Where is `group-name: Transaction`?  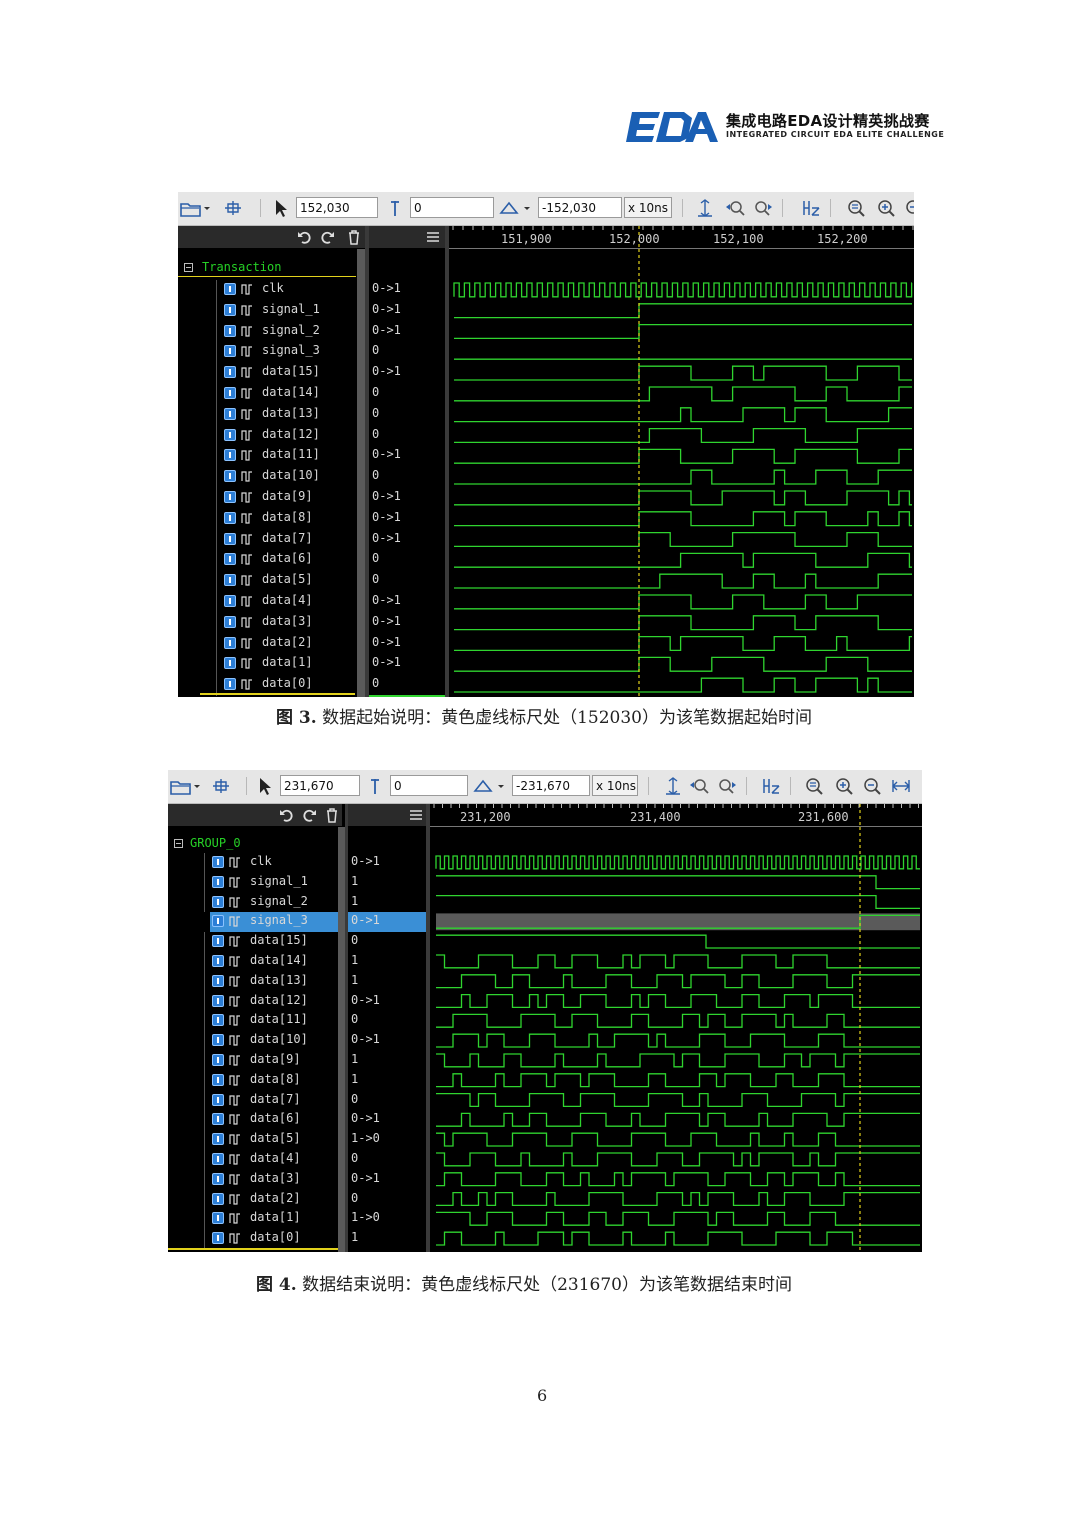
group-name: Transaction is located at coordinates (241, 267).